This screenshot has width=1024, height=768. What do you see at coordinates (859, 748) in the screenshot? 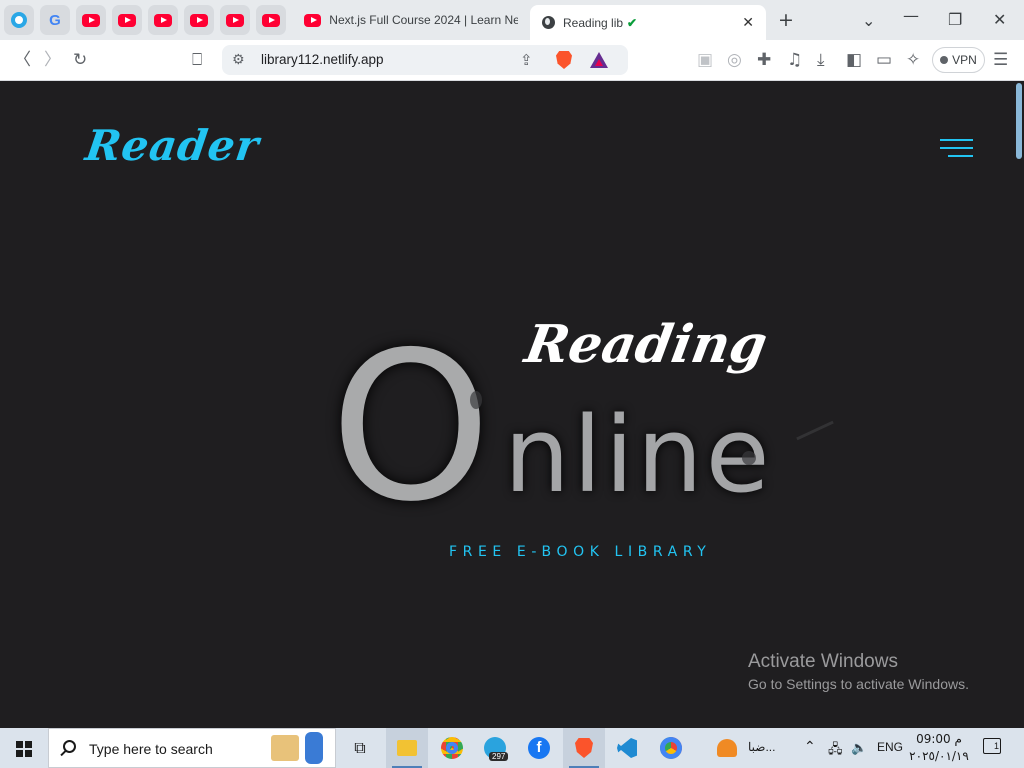
I see `volume-icon: 🔈` at bounding box center [859, 748].